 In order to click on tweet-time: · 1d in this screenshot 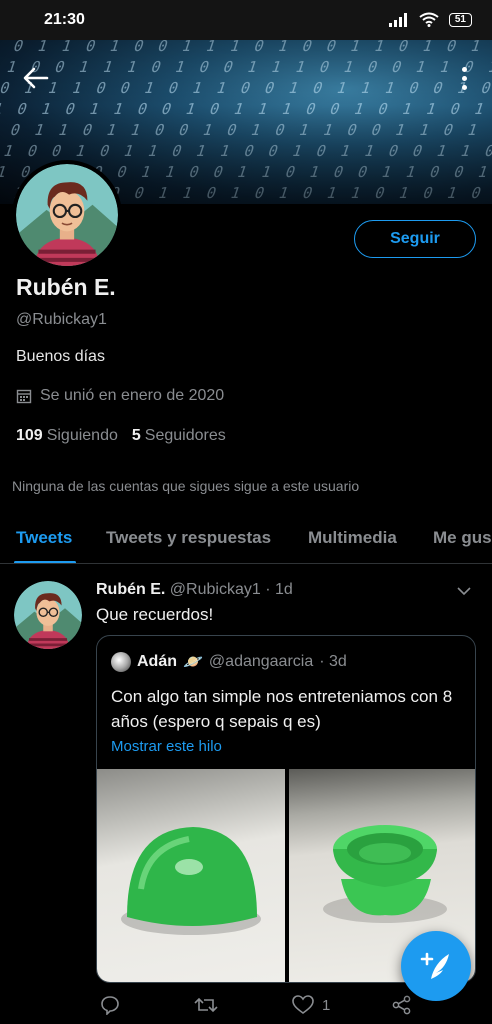, I will do `click(279, 589)`.